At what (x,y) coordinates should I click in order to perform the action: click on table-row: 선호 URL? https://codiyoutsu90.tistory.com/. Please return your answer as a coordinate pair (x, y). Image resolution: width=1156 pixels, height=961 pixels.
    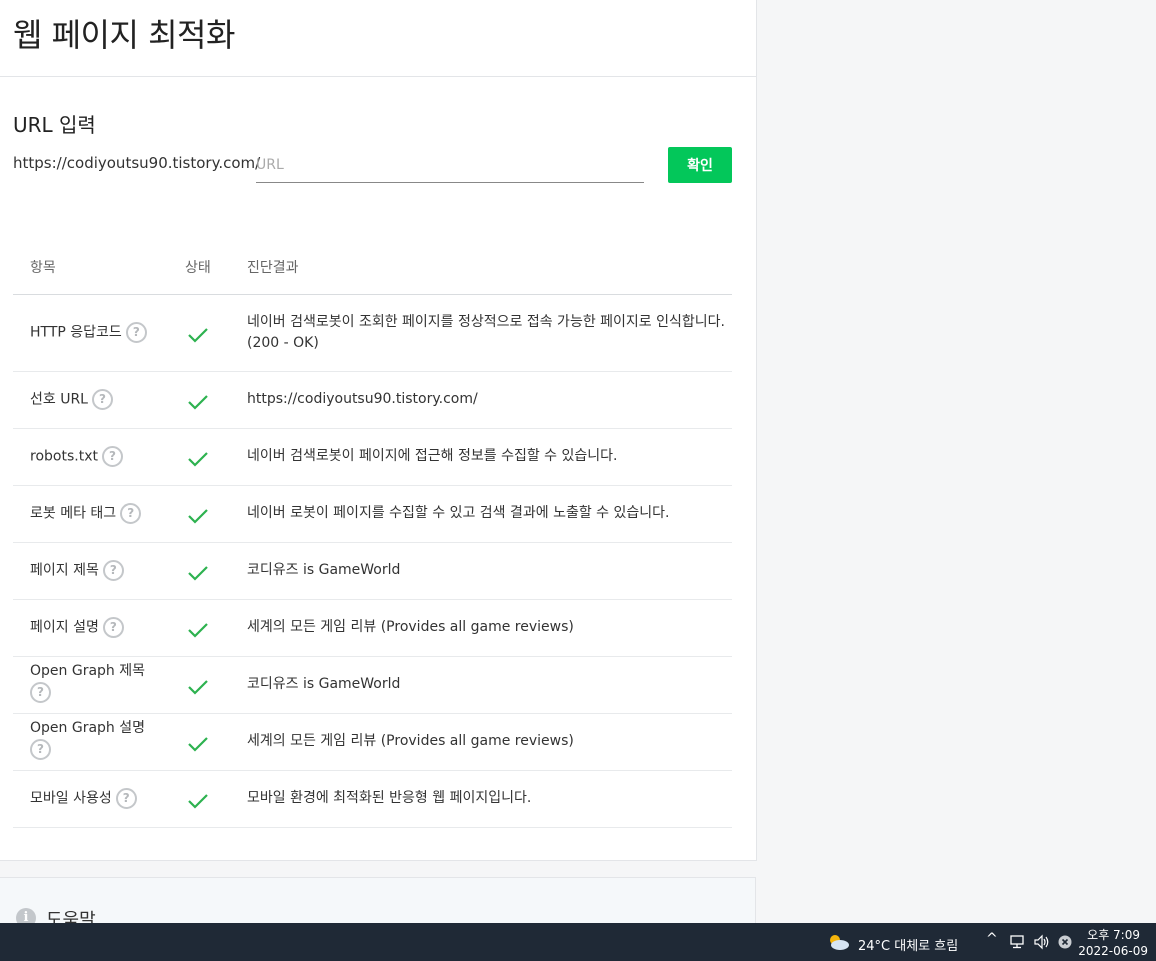
    Looking at the image, I should click on (372, 400).